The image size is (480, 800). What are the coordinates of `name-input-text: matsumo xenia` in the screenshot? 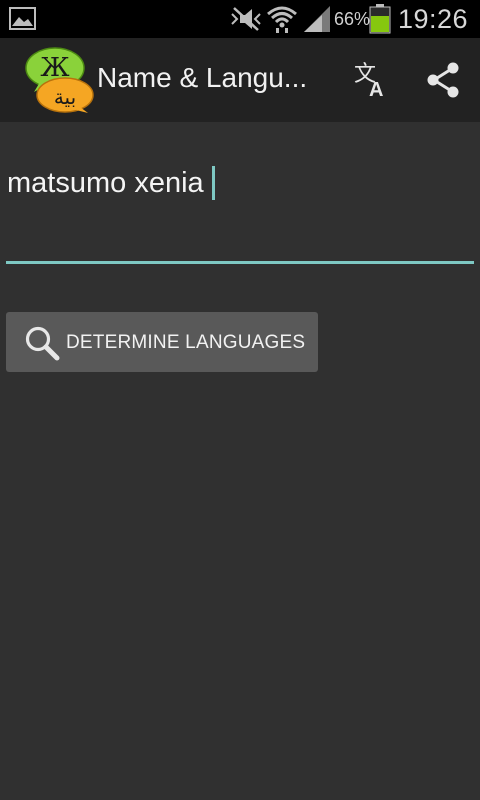 It's located at (111, 183).